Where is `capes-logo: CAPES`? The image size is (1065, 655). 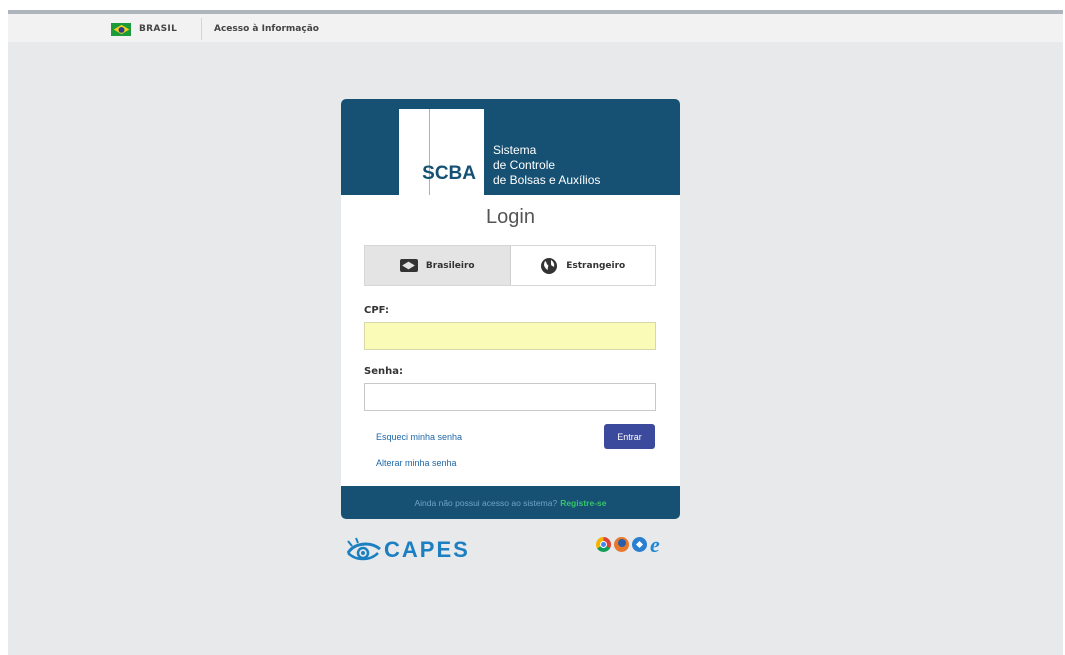 capes-logo: CAPES is located at coordinates (408, 550).